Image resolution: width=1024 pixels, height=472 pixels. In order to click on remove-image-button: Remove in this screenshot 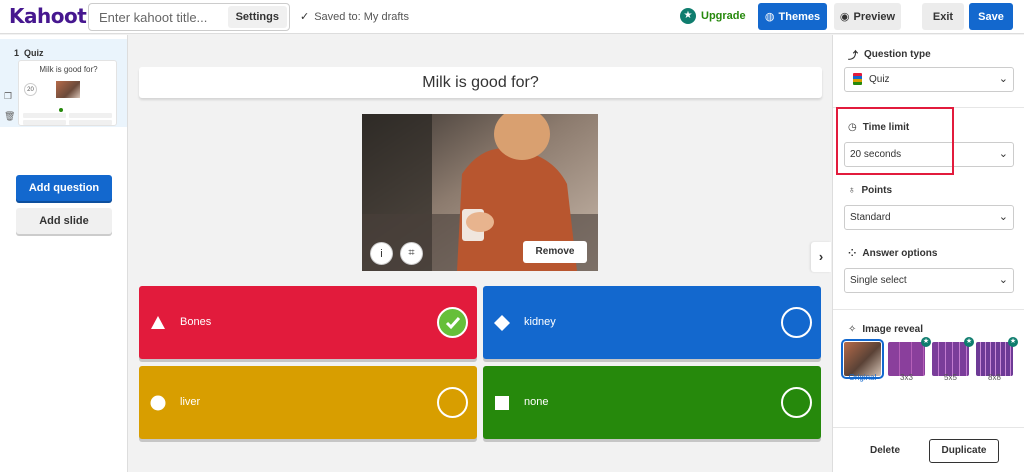, I will do `click(555, 252)`.